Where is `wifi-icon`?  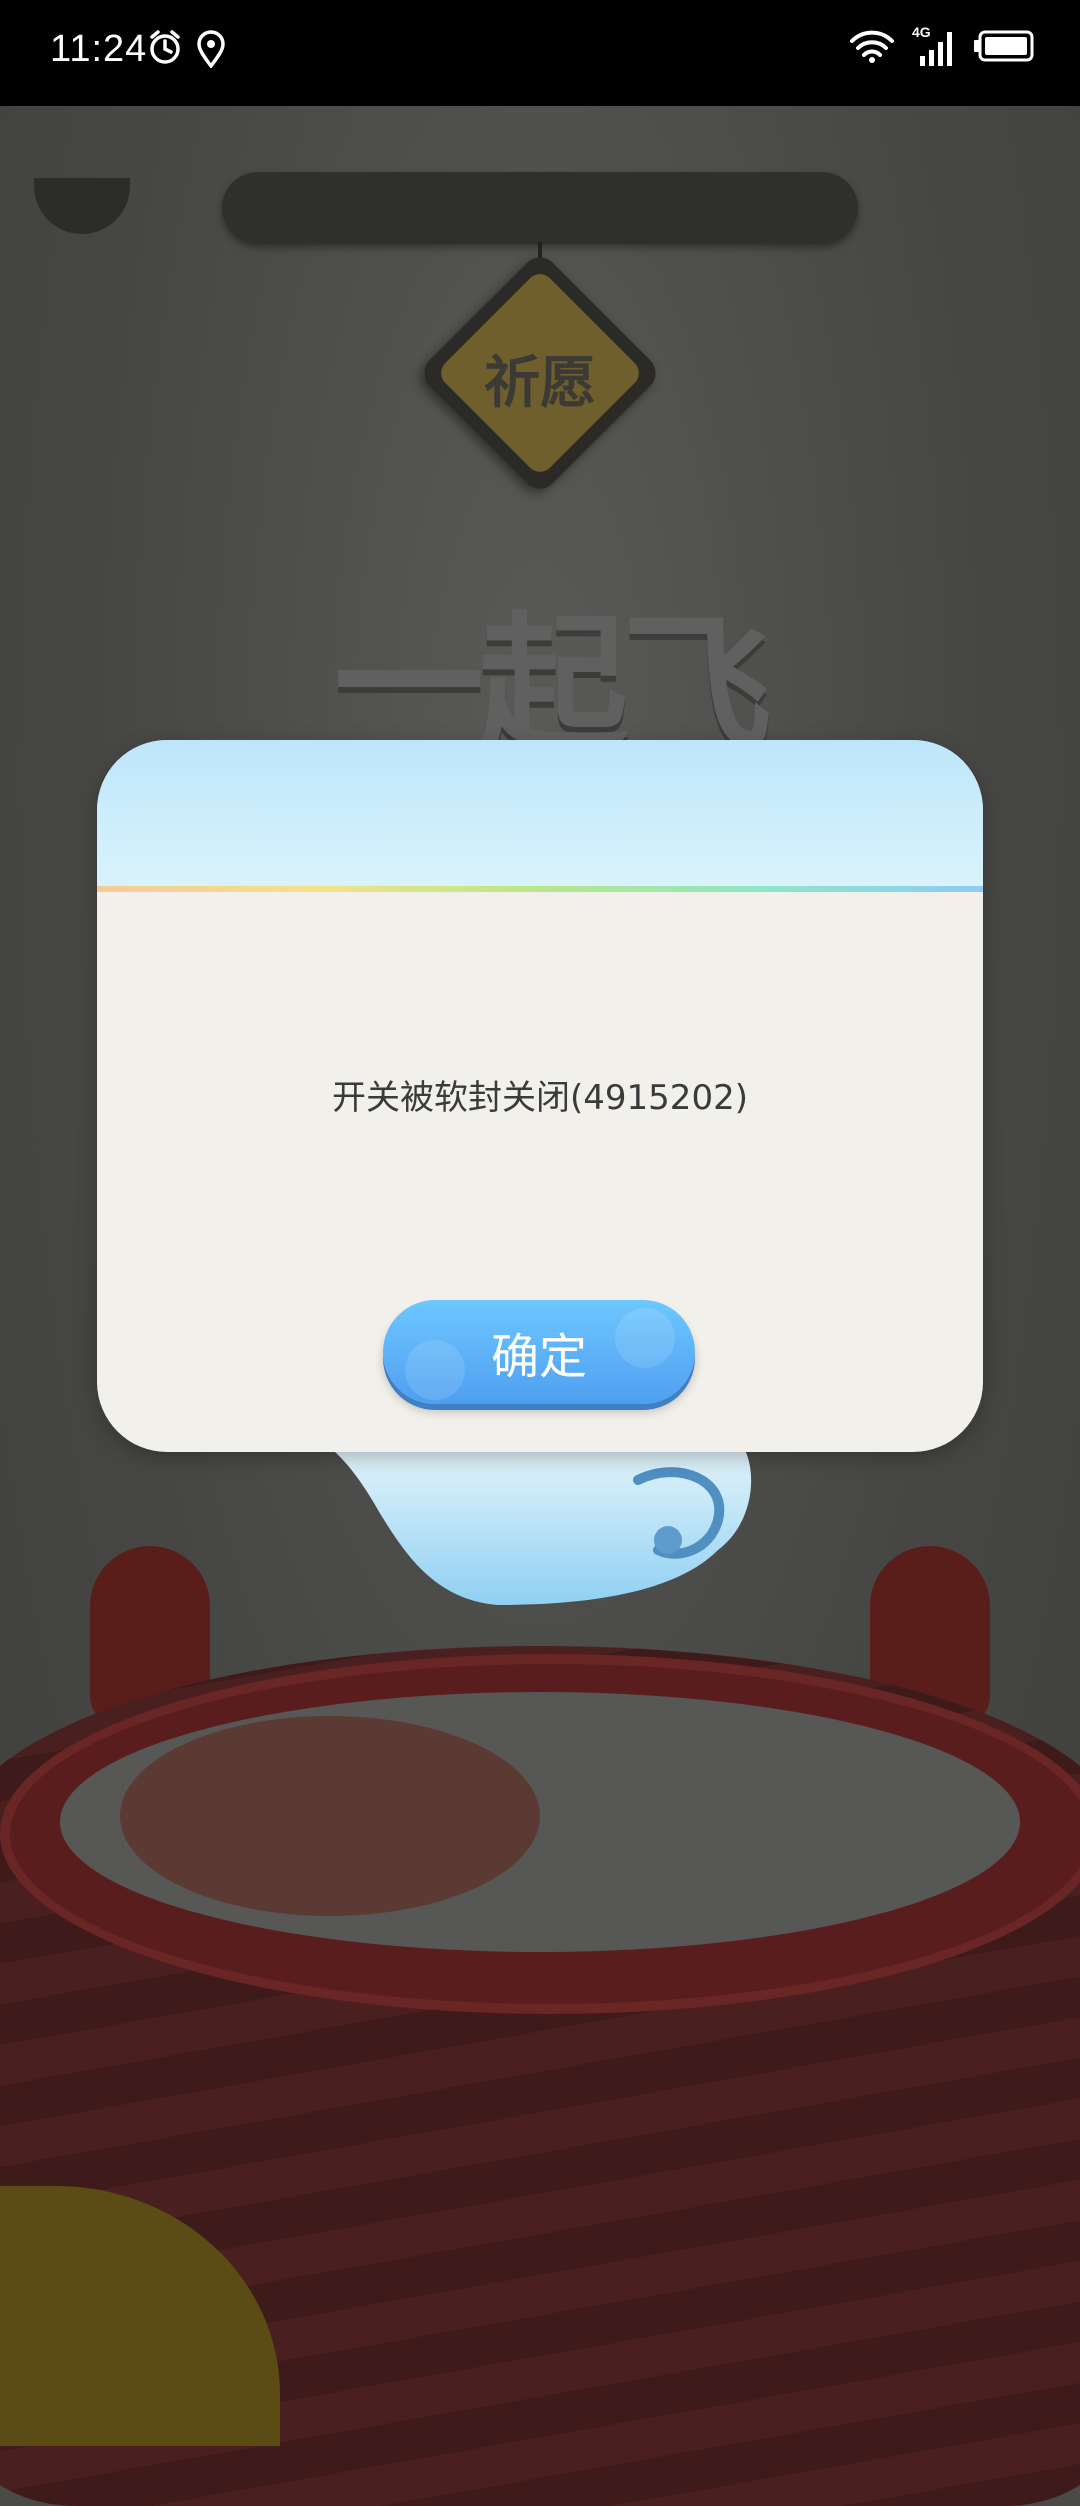 wifi-icon is located at coordinates (872, 48).